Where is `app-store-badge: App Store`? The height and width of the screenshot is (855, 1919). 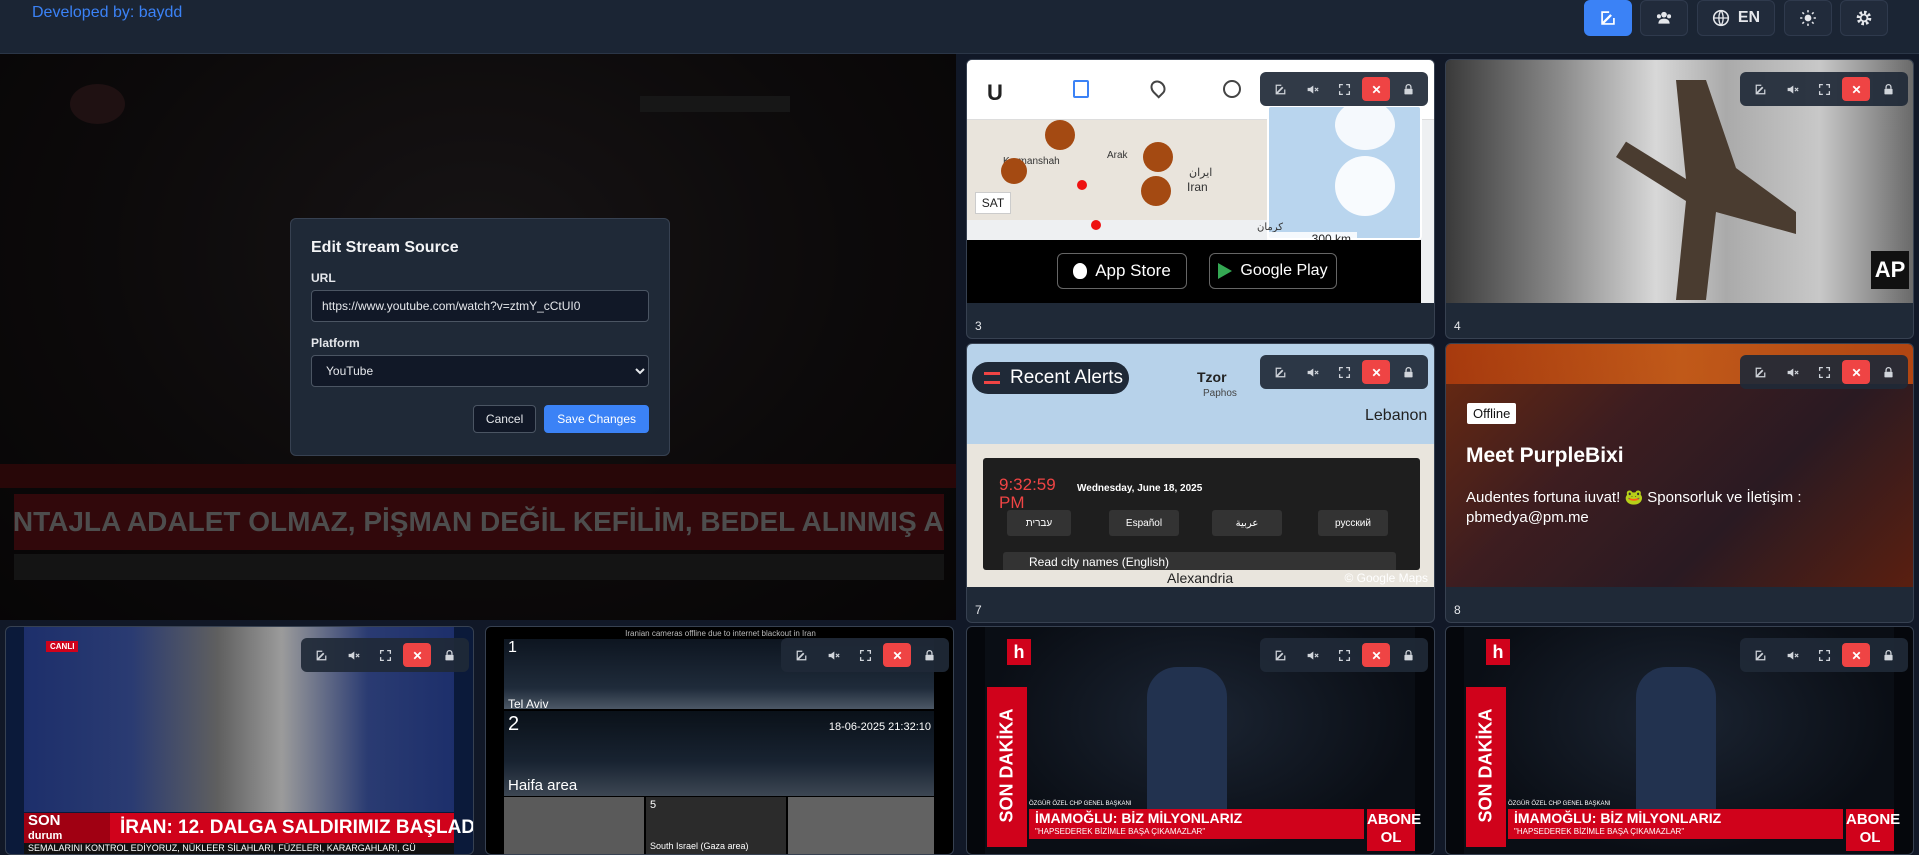
app-store-badge: App Store is located at coordinates (1122, 271).